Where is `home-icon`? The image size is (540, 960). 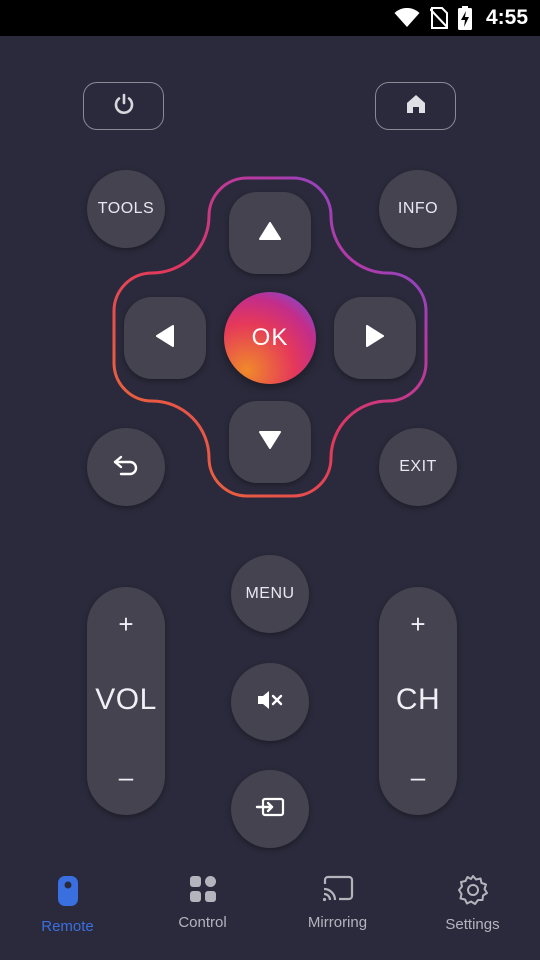 home-icon is located at coordinates (416, 106).